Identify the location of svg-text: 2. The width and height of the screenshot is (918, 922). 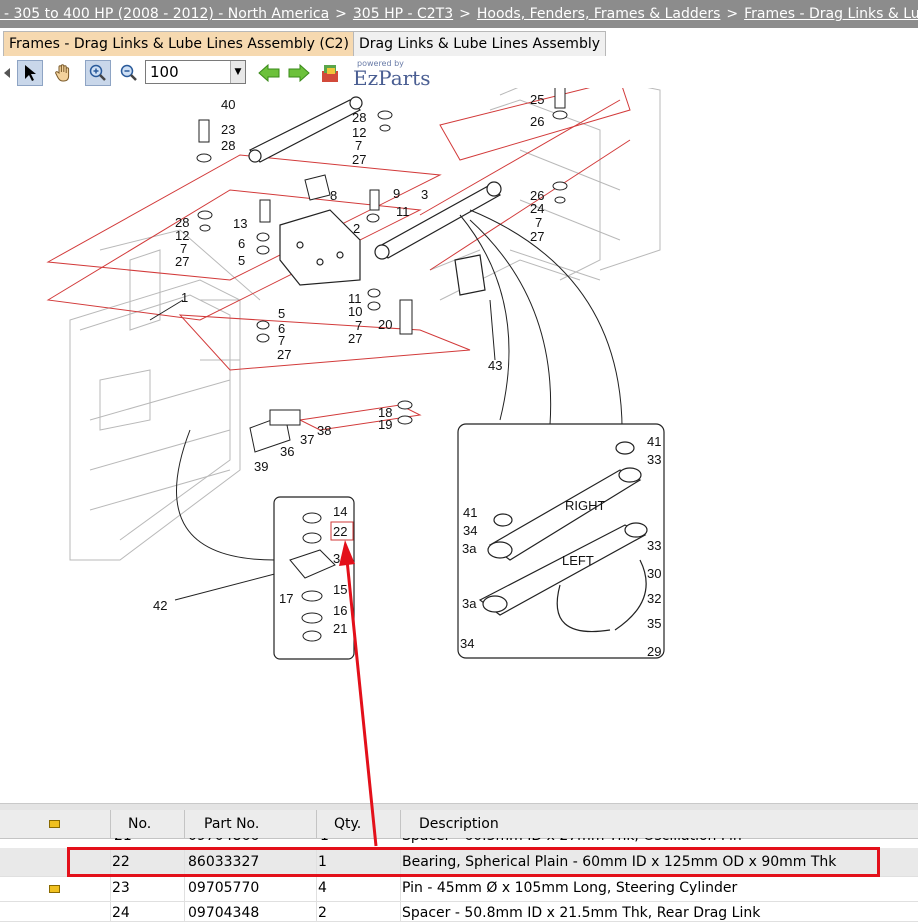
(356, 228).